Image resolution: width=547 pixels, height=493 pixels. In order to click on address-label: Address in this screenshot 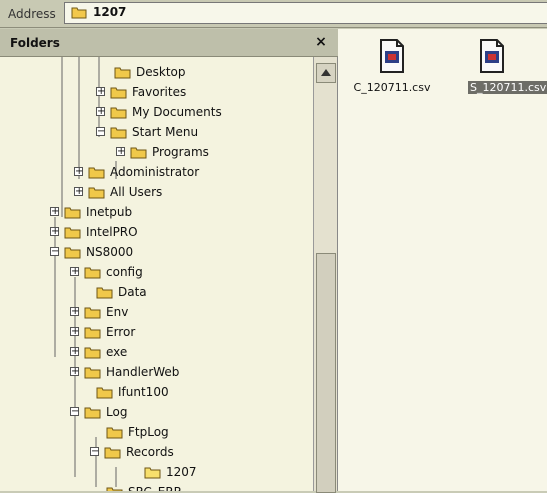, I will do `click(32, 14)`.